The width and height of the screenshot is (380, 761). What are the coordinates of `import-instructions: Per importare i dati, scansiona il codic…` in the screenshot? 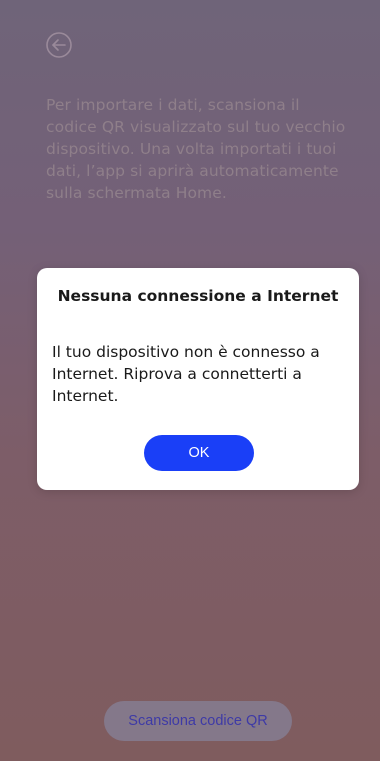 It's located at (196, 149).